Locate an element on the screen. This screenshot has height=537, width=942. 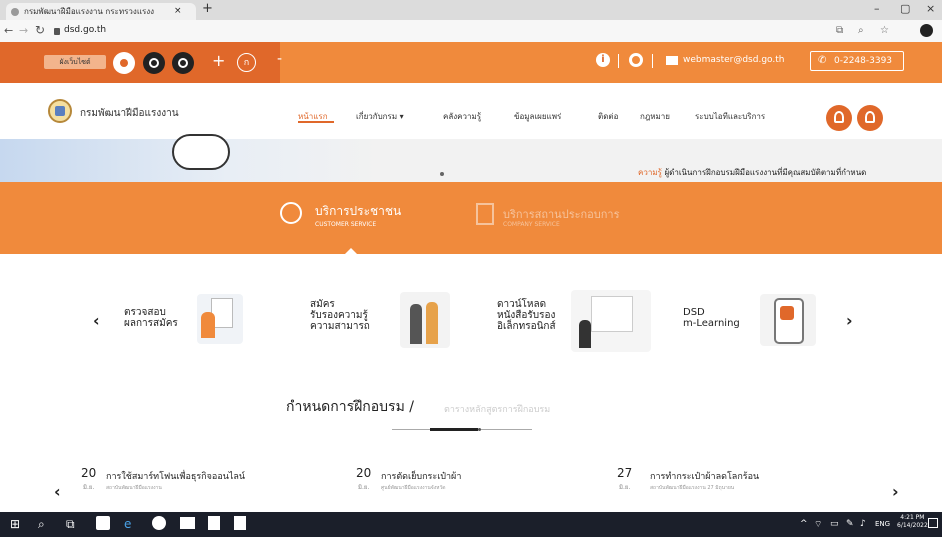
tab-customer-service: บริการประชาชน is located at coordinates (358, 211).